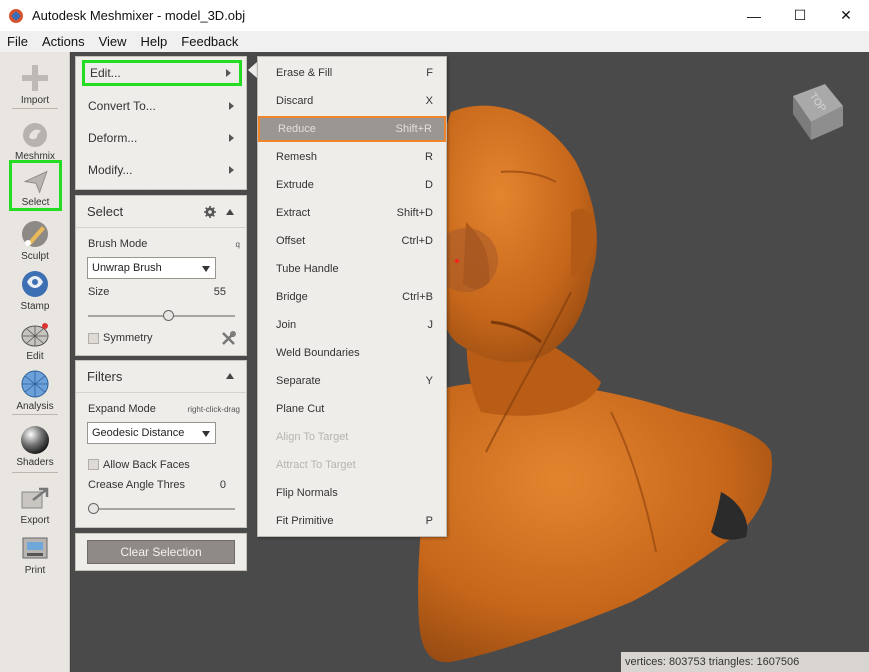  I want to click on edit-tool: Edit, so click(35, 337).